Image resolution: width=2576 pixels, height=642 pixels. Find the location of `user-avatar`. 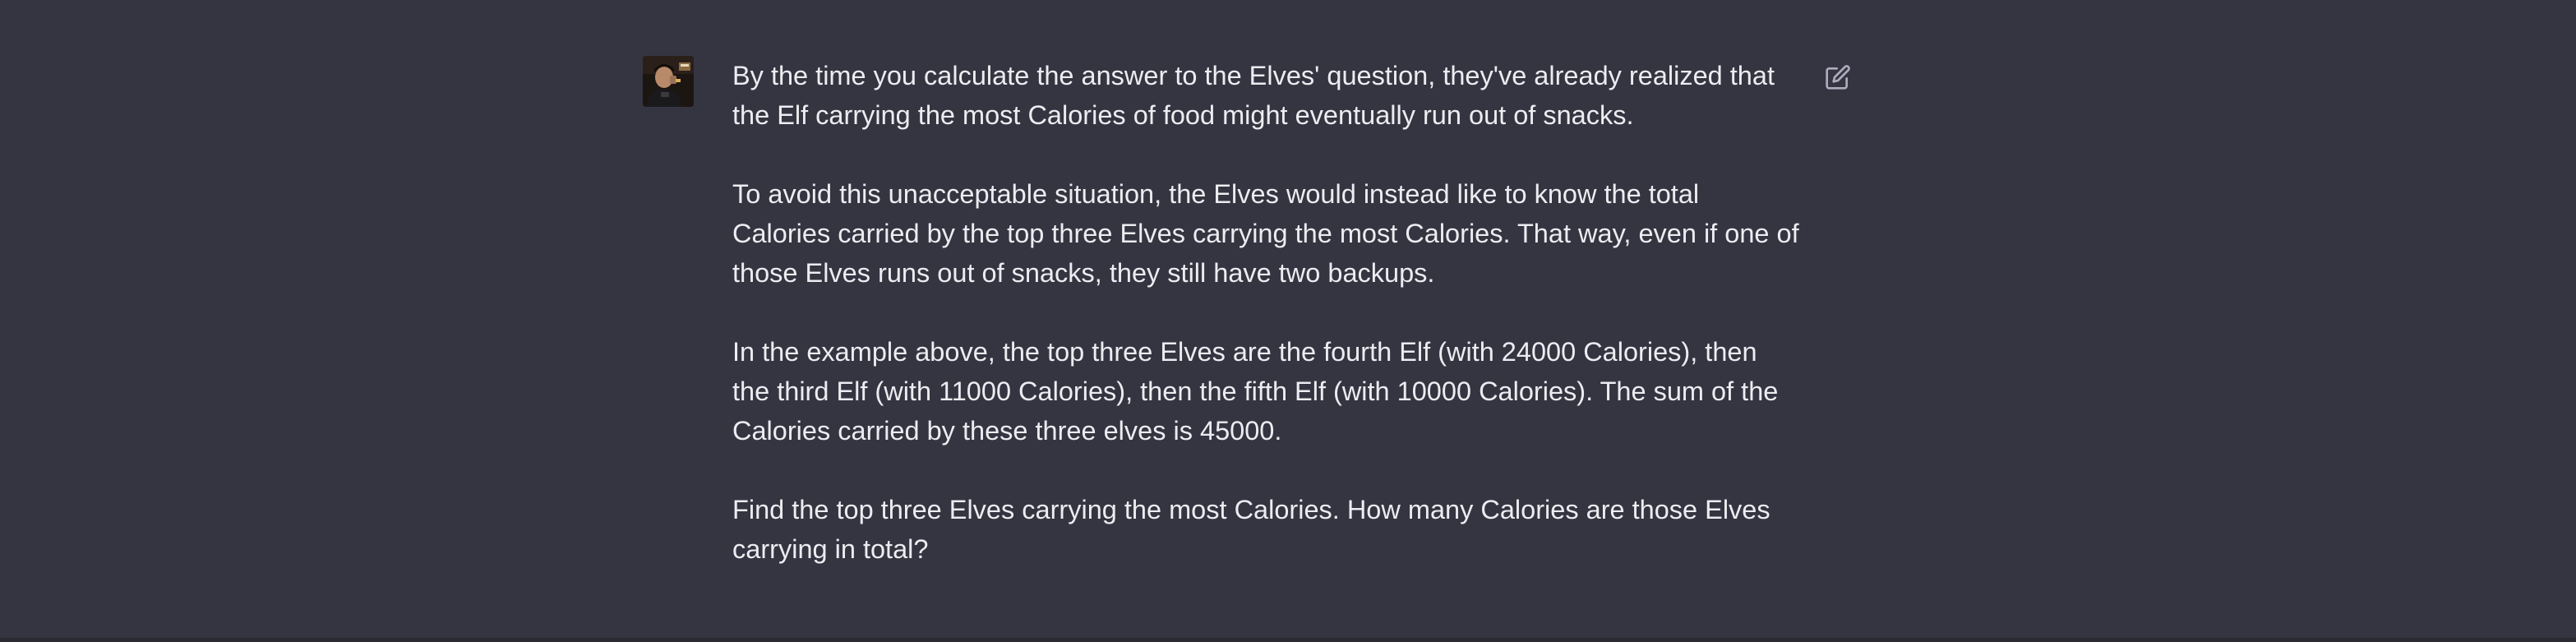

user-avatar is located at coordinates (668, 82).